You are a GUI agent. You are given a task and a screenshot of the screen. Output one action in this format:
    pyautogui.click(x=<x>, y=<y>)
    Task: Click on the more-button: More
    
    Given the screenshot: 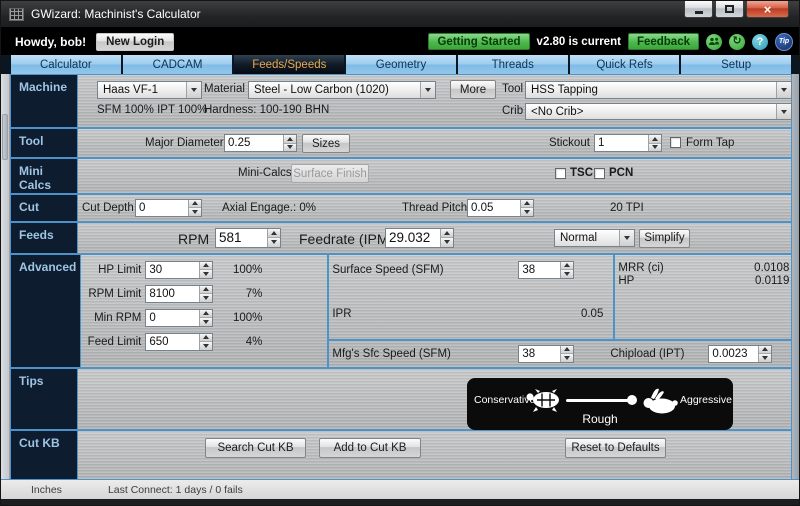 What is the action you would take?
    pyautogui.click(x=473, y=89)
    